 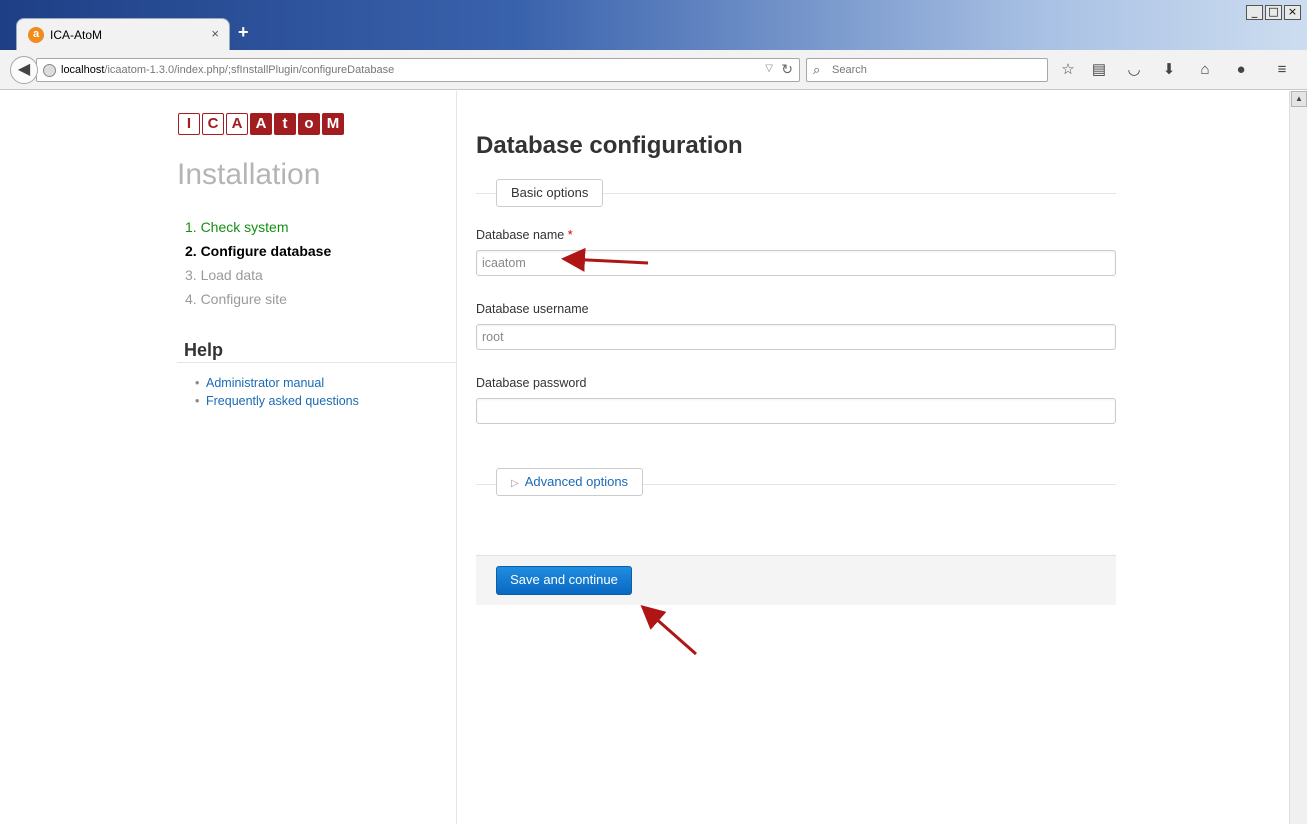 What do you see at coordinates (609, 145) in the screenshot?
I see `page-title: Database configuration` at bounding box center [609, 145].